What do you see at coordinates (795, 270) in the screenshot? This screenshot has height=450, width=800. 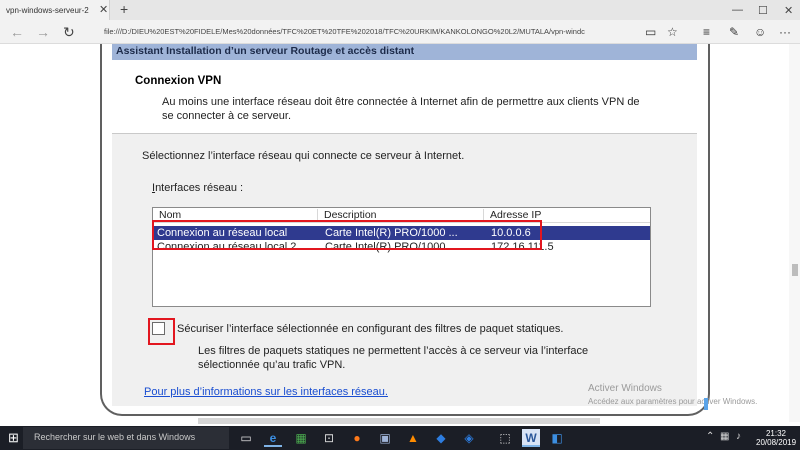 I see `scrollbar-thumb` at bounding box center [795, 270].